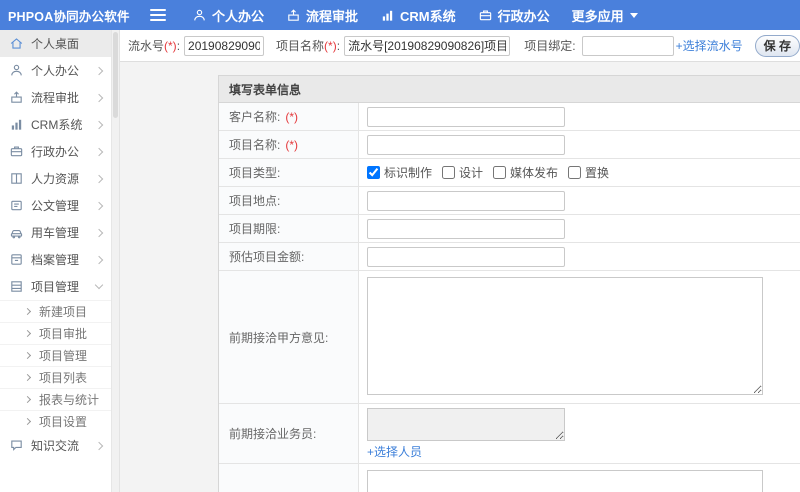  Describe the element at coordinates (289, 200) in the screenshot. I see `field-label: 项目地点:` at that location.